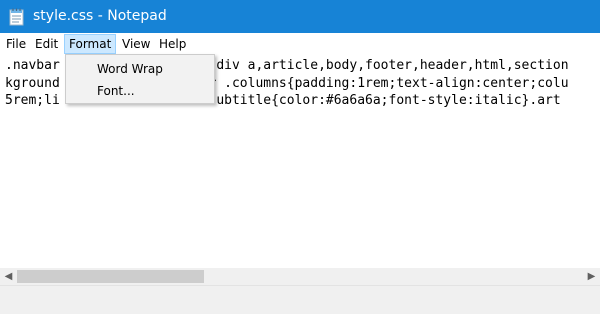 Image resolution: width=600 pixels, height=314 pixels. What do you see at coordinates (300, 43) in the screenshot?
I see `menu-bar: File Edit Format View Help` at bounding box center [300, 43].